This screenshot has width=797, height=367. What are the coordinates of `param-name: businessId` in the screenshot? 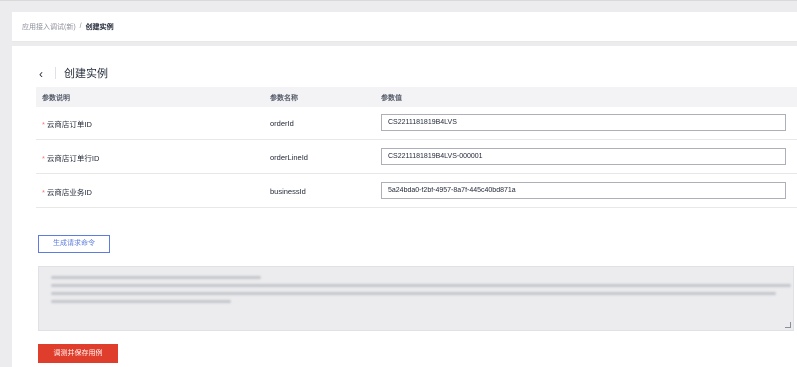 It's located at (288, 191).